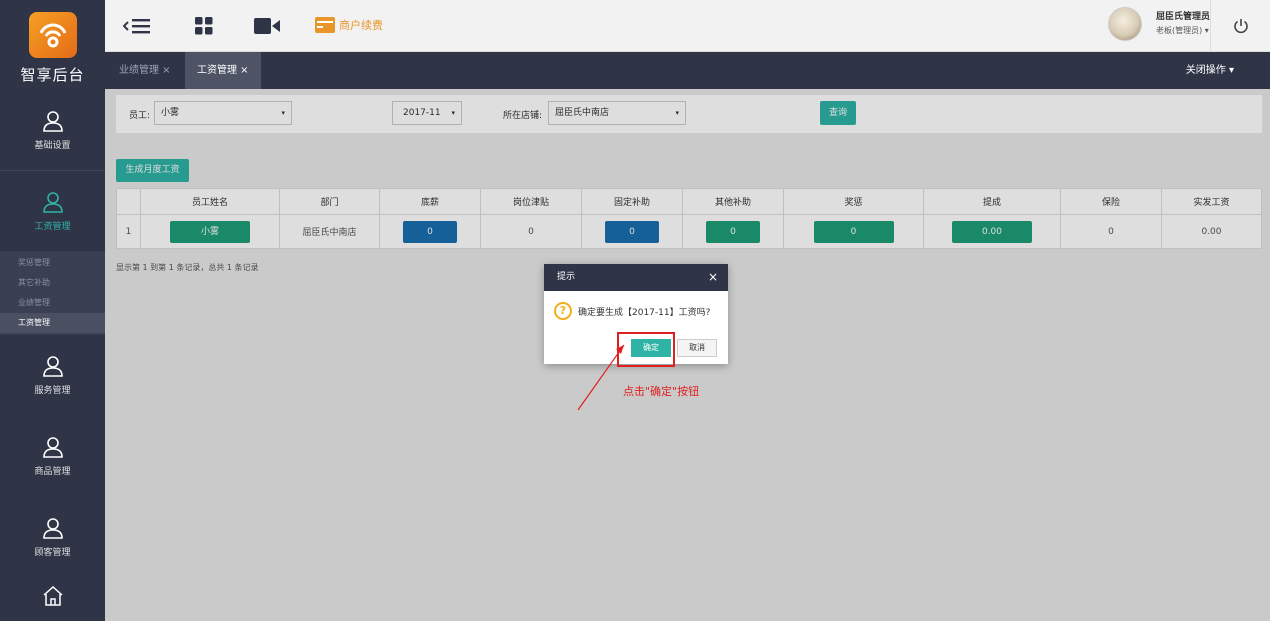  What do you see at coordinates (687, 70) in the screenshot?
I see `tab-bar: 业绩管理 × 工资管理 × 关闭操作 ▾` at bounding box center [687, 70].